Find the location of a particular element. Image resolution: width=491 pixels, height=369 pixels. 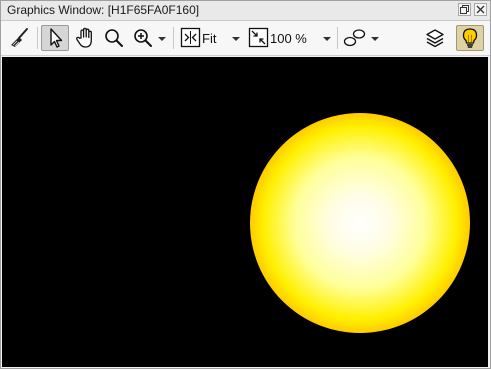

select-tool-button is located at coordinates (55, 38).